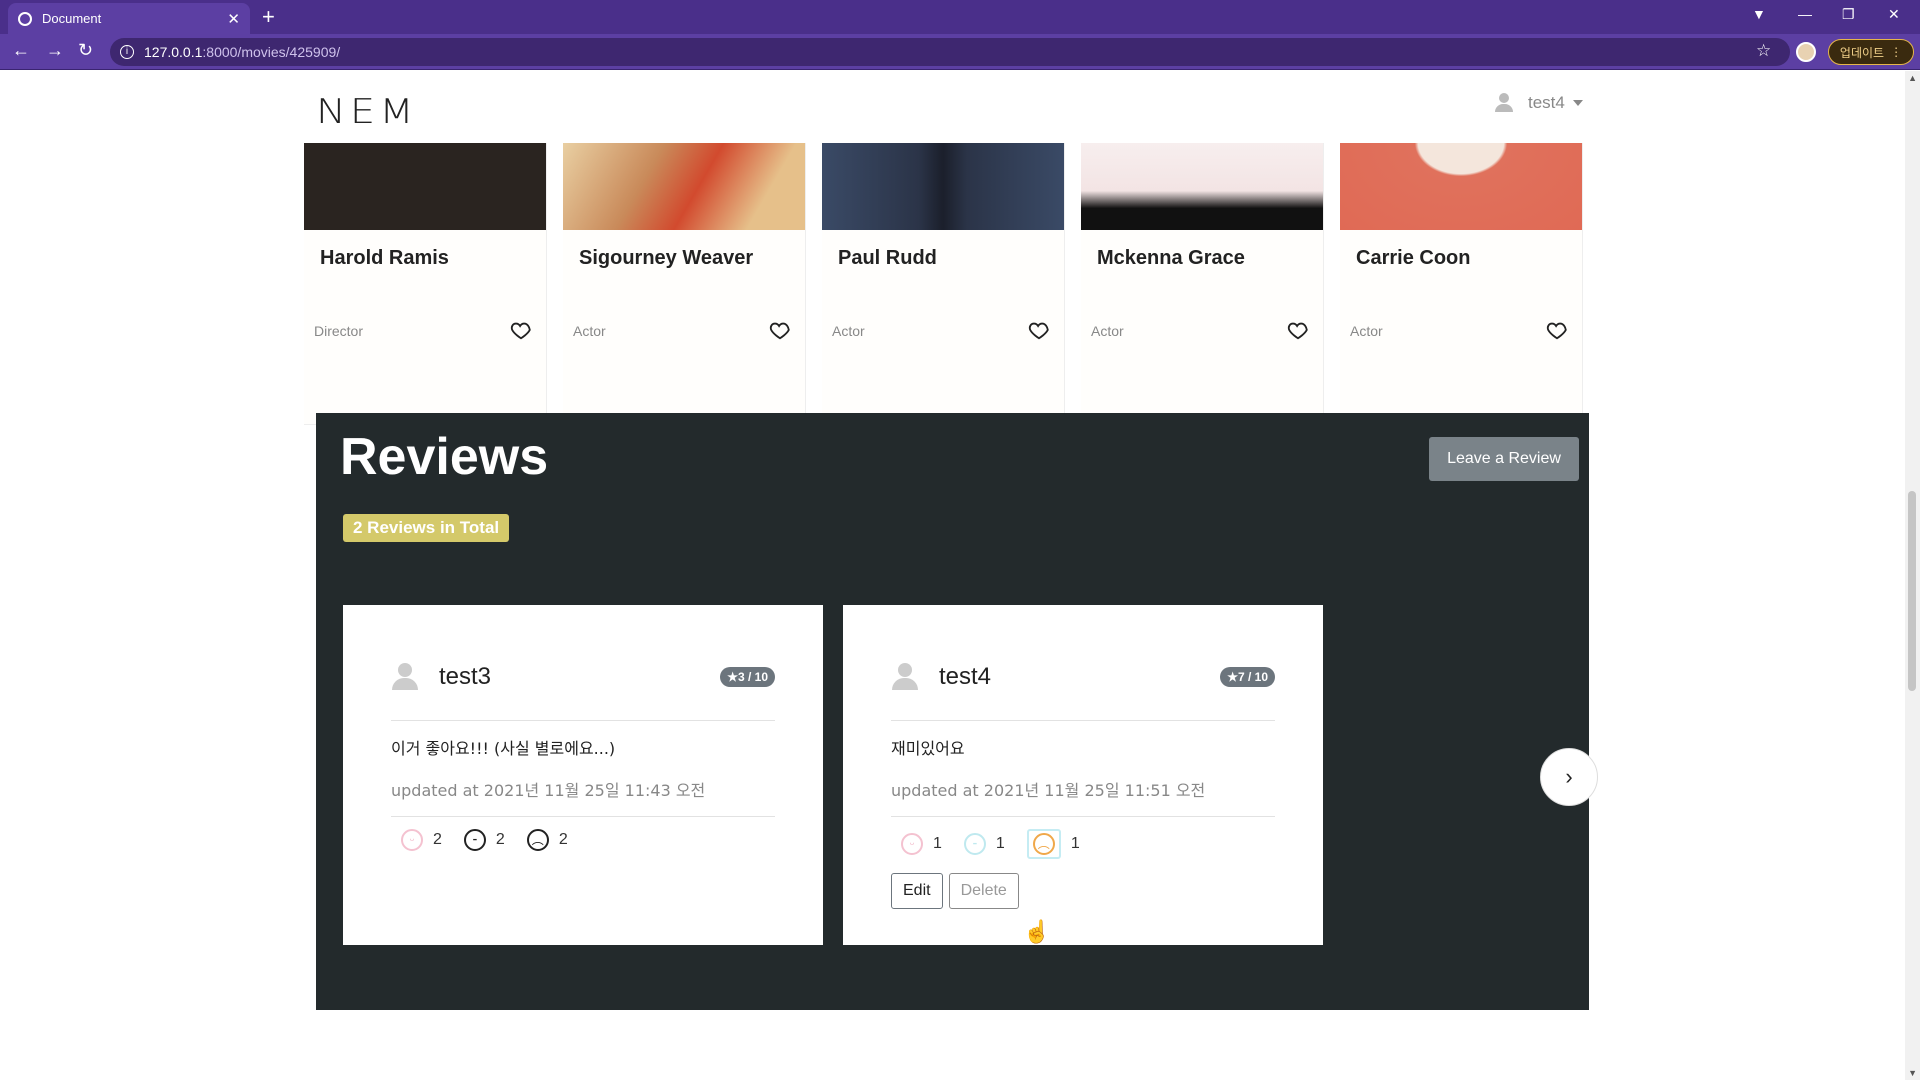 This screenshot has width=1920, height=1080. I want to click on user-menu: test4, so click(1538, 103).